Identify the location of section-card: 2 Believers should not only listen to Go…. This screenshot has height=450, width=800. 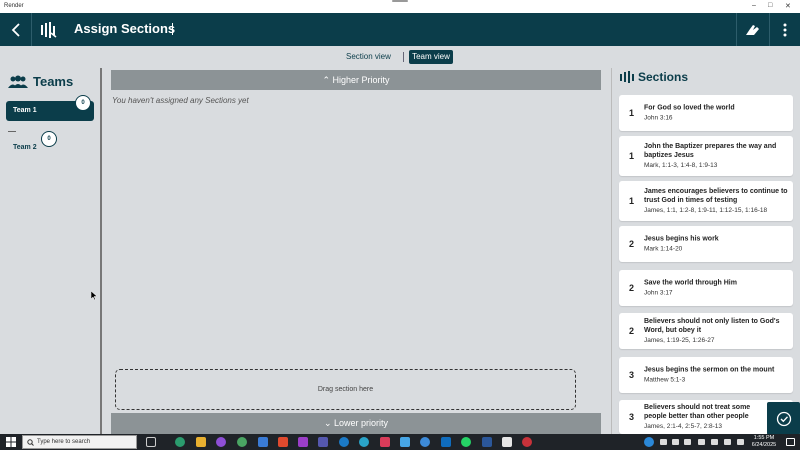
(706, 331).